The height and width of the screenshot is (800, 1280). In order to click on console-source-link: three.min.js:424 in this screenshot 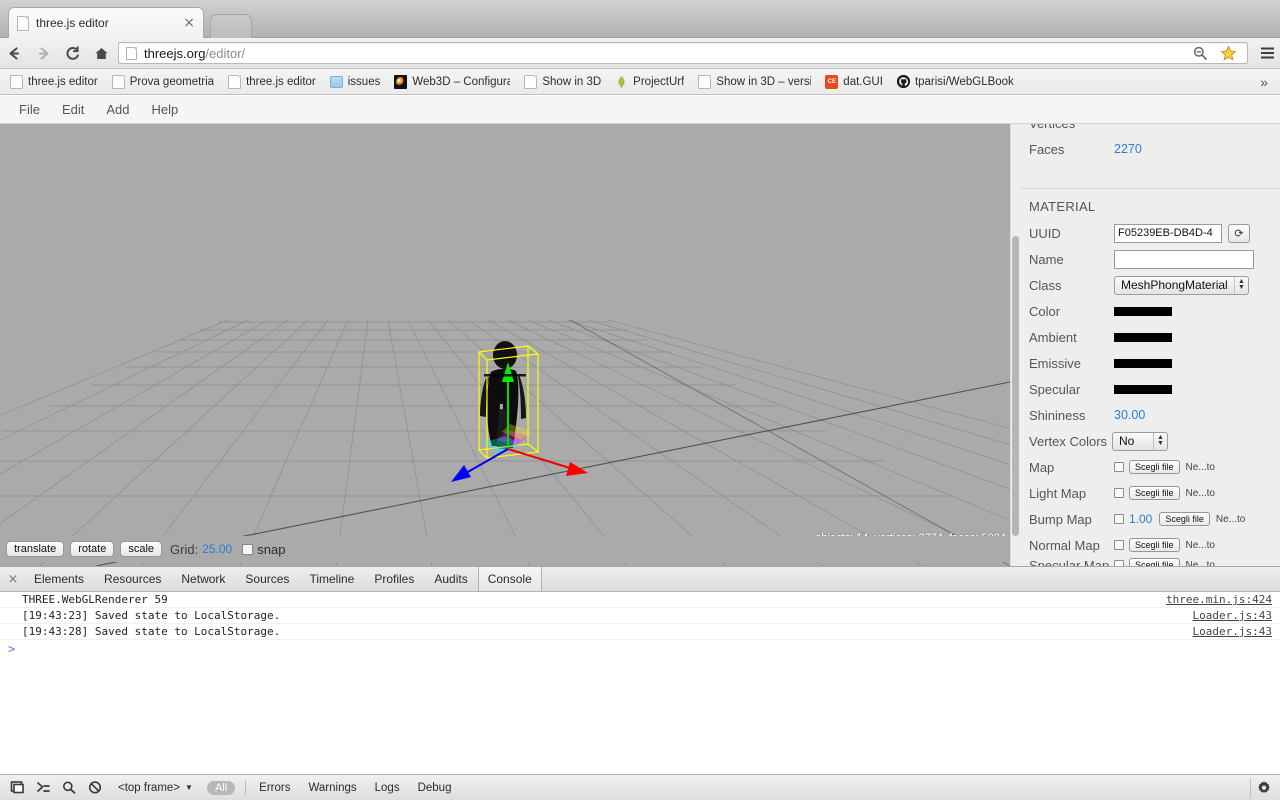, I will do `click(1219, 600)`.